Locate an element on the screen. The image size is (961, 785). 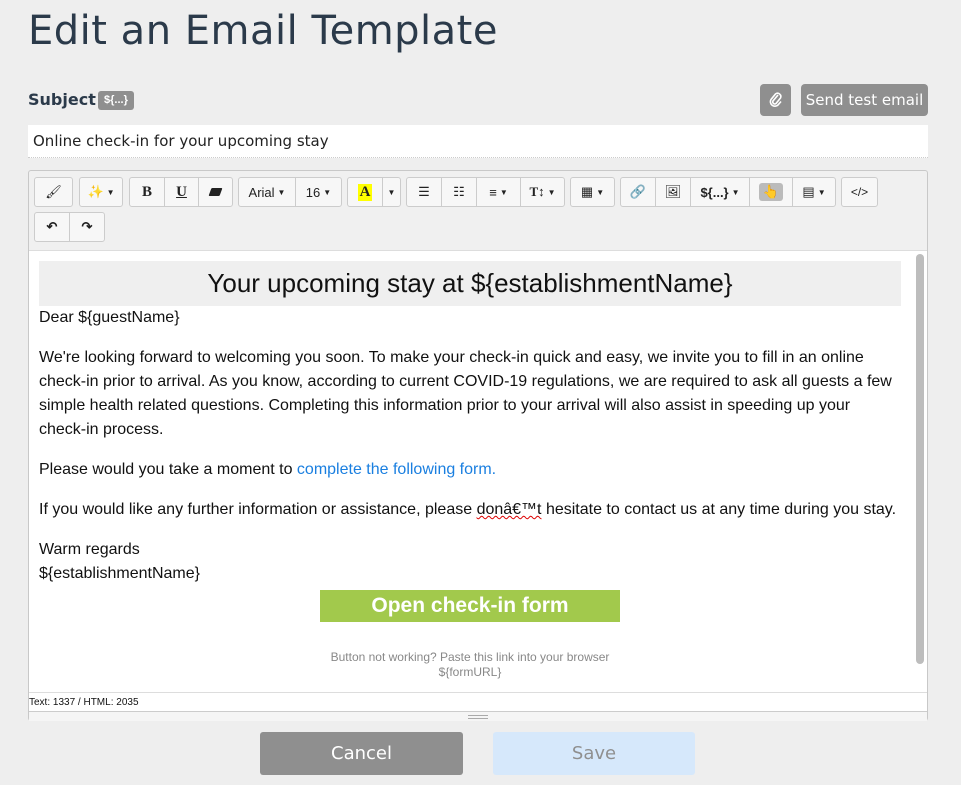
font-group: Arial ▼ 16 ▼ is located at coordinates (290, 192).